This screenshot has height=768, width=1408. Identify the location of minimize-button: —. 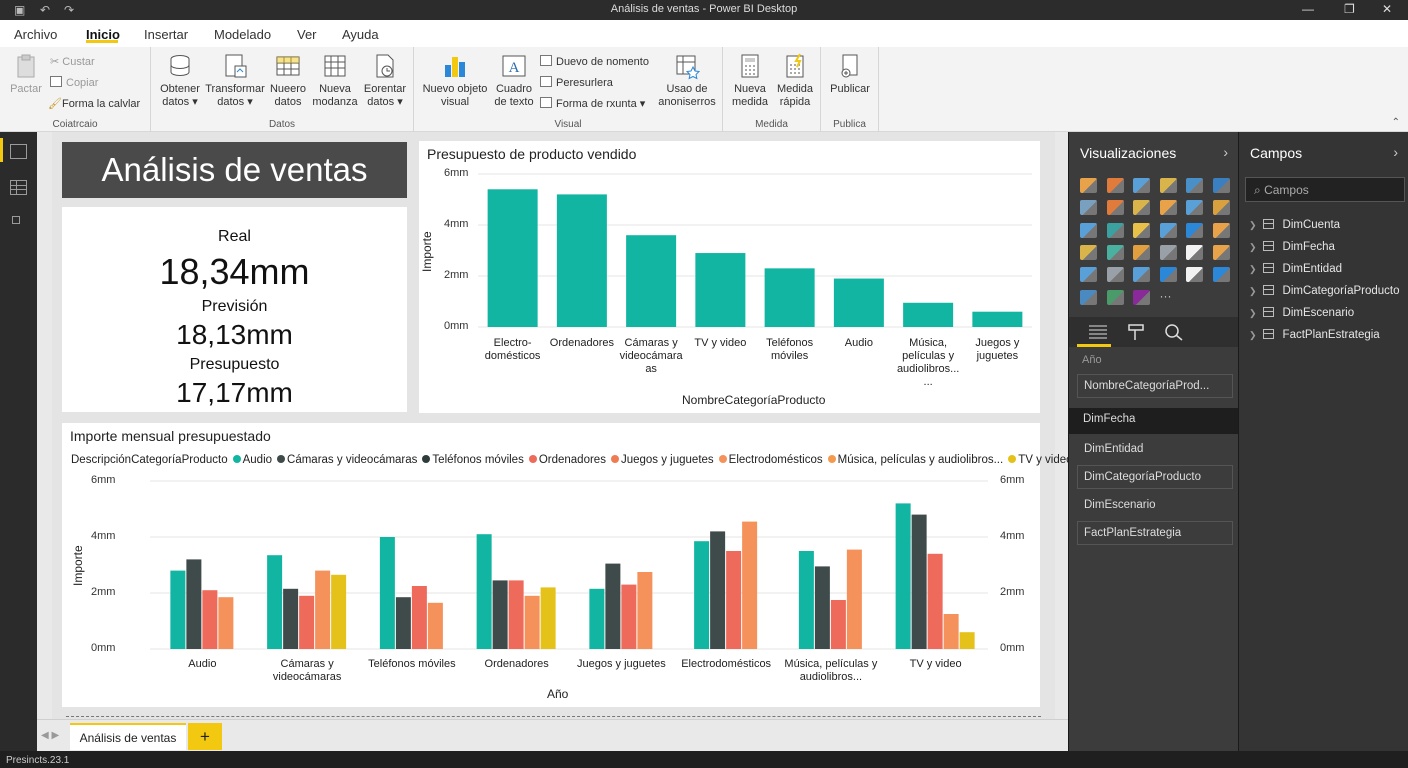
(1308, 9).